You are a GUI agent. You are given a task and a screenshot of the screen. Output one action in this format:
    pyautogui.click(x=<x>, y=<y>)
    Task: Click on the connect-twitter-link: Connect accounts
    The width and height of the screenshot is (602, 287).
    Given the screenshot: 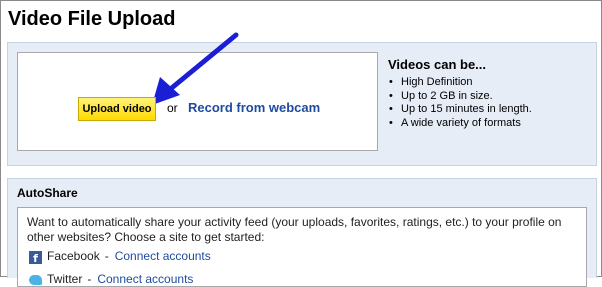 What is the action you would take?
    pyautogui.click(x=145, y=279)
    